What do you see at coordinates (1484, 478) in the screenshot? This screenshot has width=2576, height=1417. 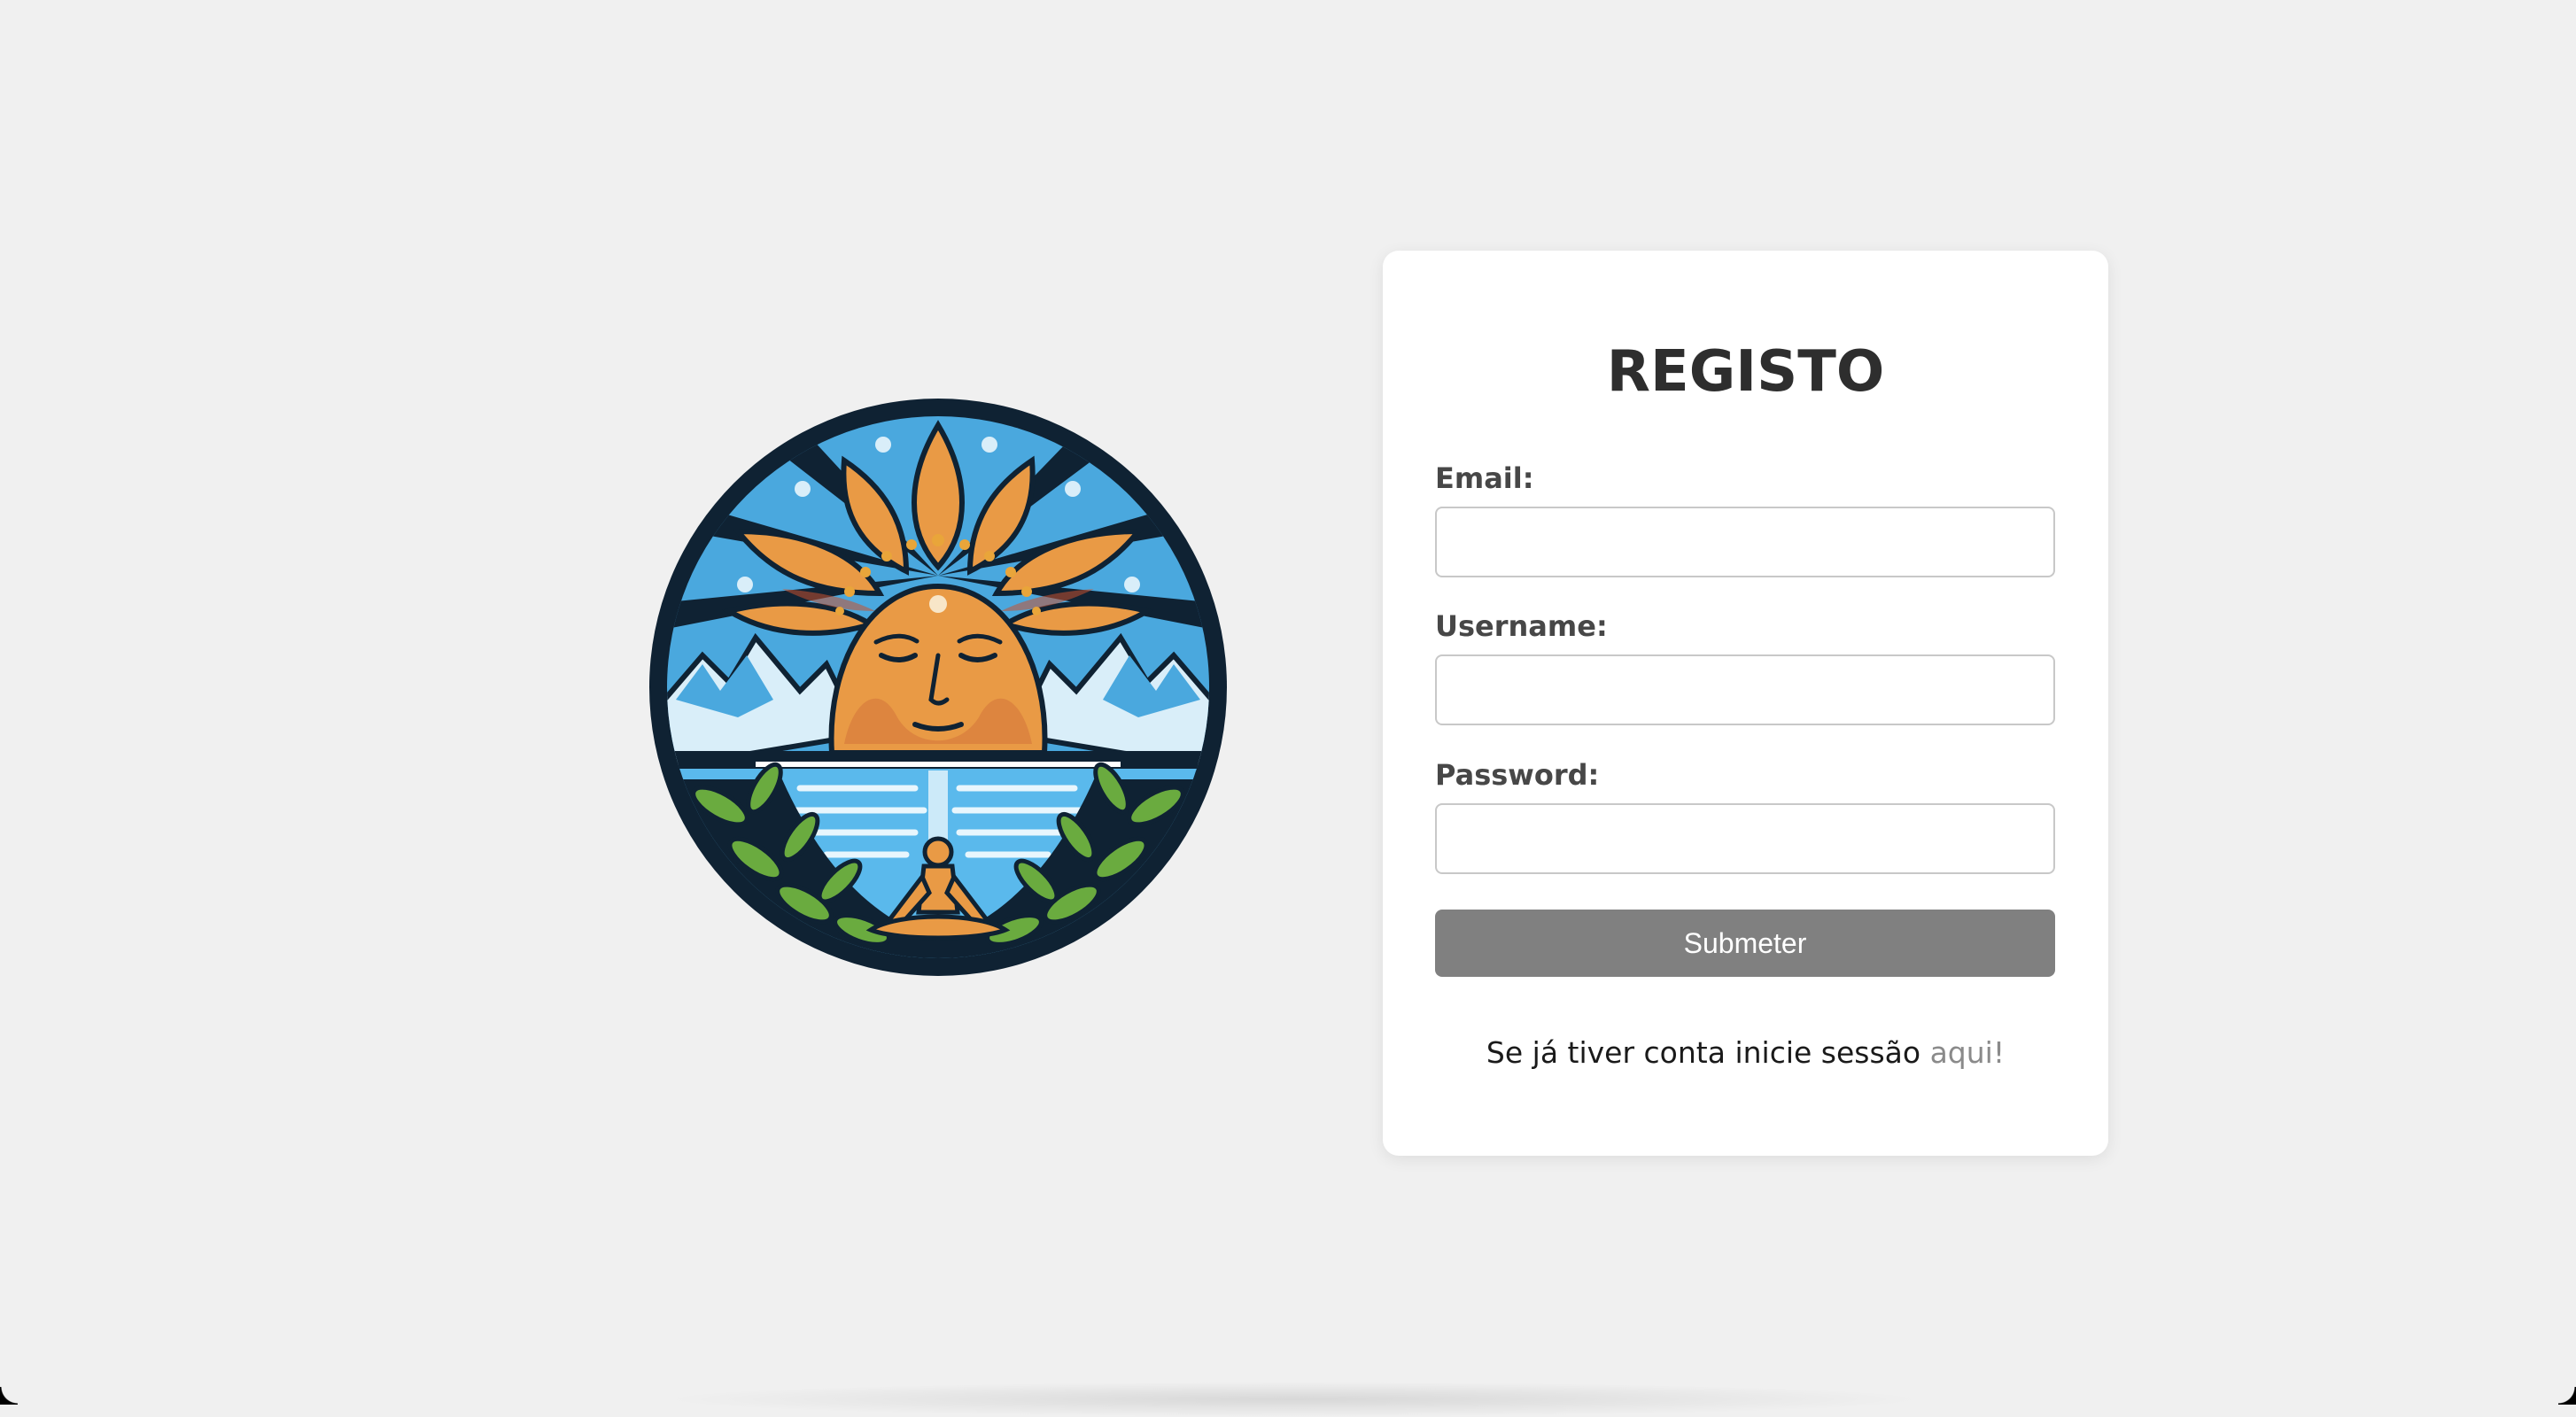 I see `email-label: Email:` at bounding box center [1484, 478].